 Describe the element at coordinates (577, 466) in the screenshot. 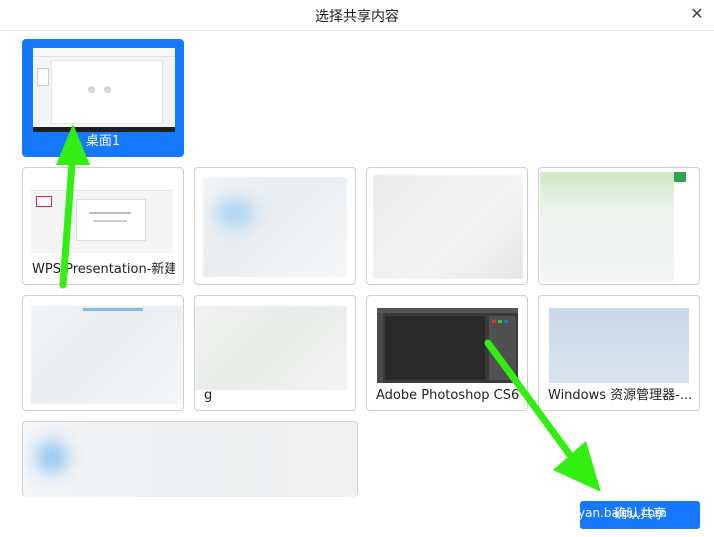

I see `arrow-down-head` at that location.